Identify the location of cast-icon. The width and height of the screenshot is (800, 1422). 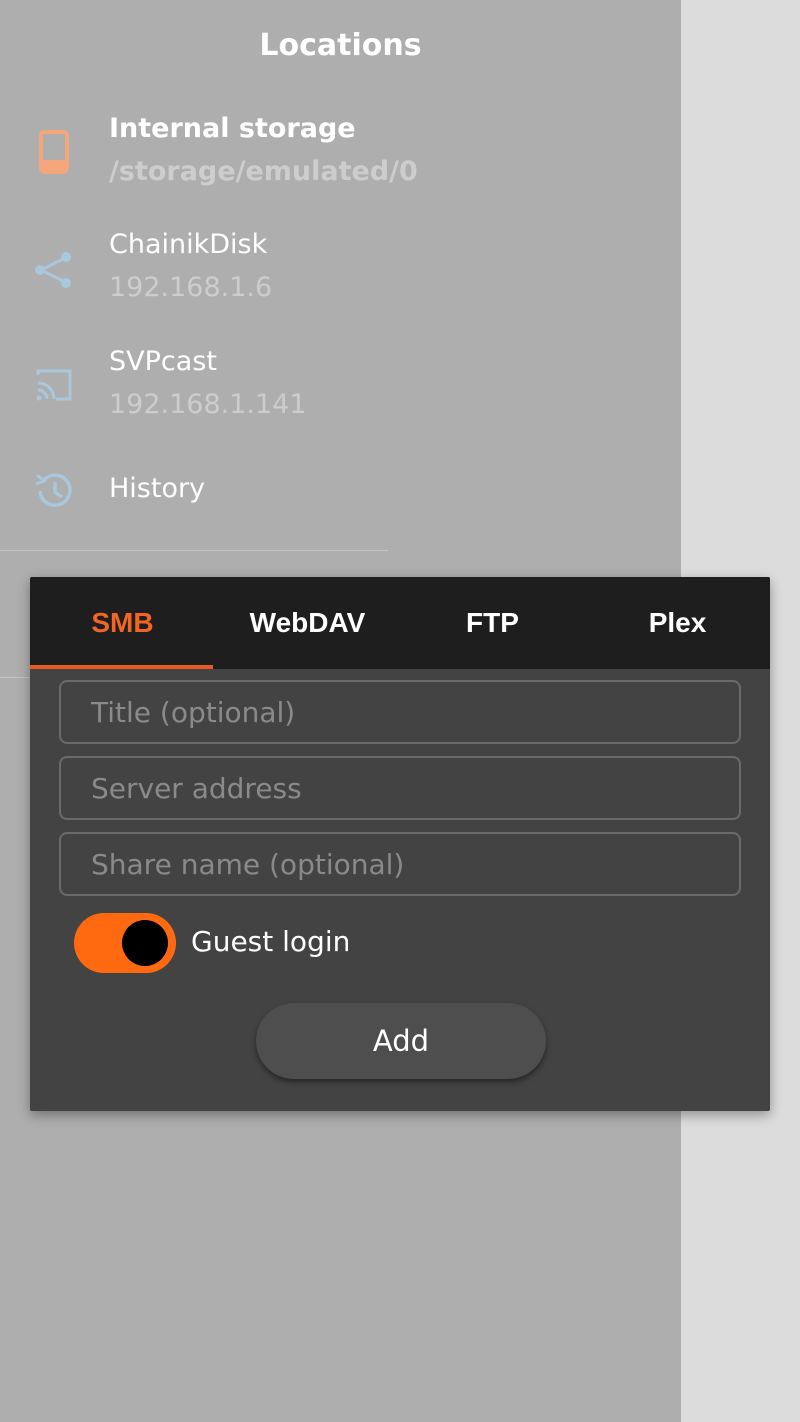
(54, 385).